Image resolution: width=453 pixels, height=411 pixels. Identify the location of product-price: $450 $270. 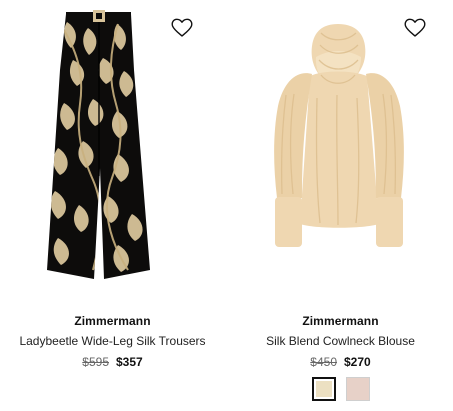
(340, 362).